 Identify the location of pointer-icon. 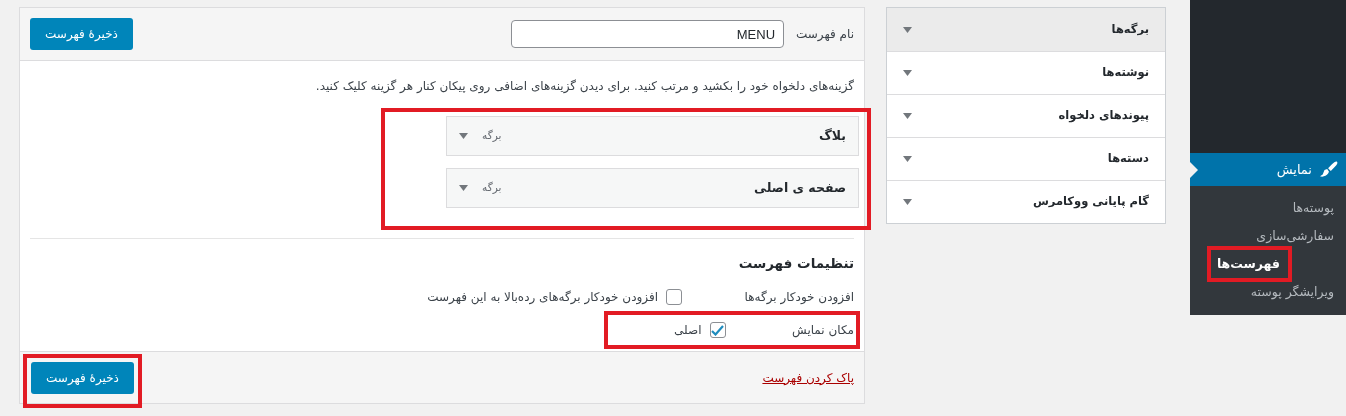
(1194, 170).